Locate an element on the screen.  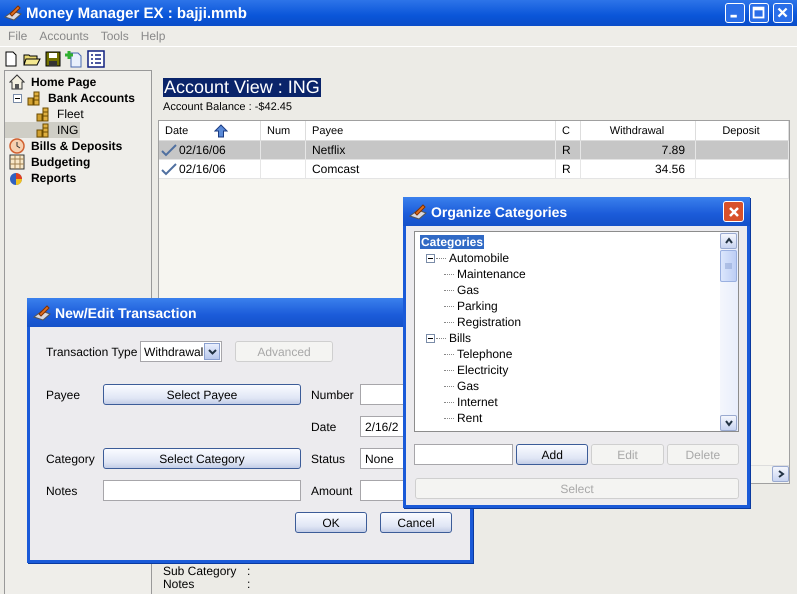
caret-icon is located at coordinates (212, 351).